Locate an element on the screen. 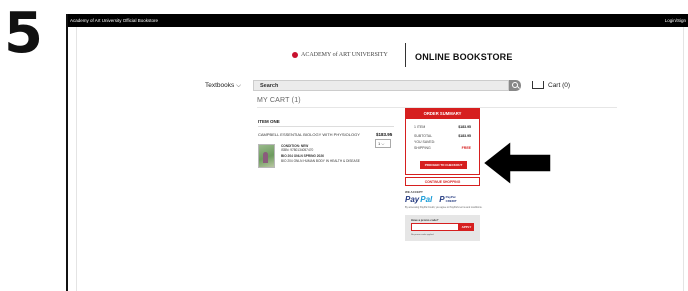 The image size is (688, 291). search-input: Search is located at coordinates (381, 85).